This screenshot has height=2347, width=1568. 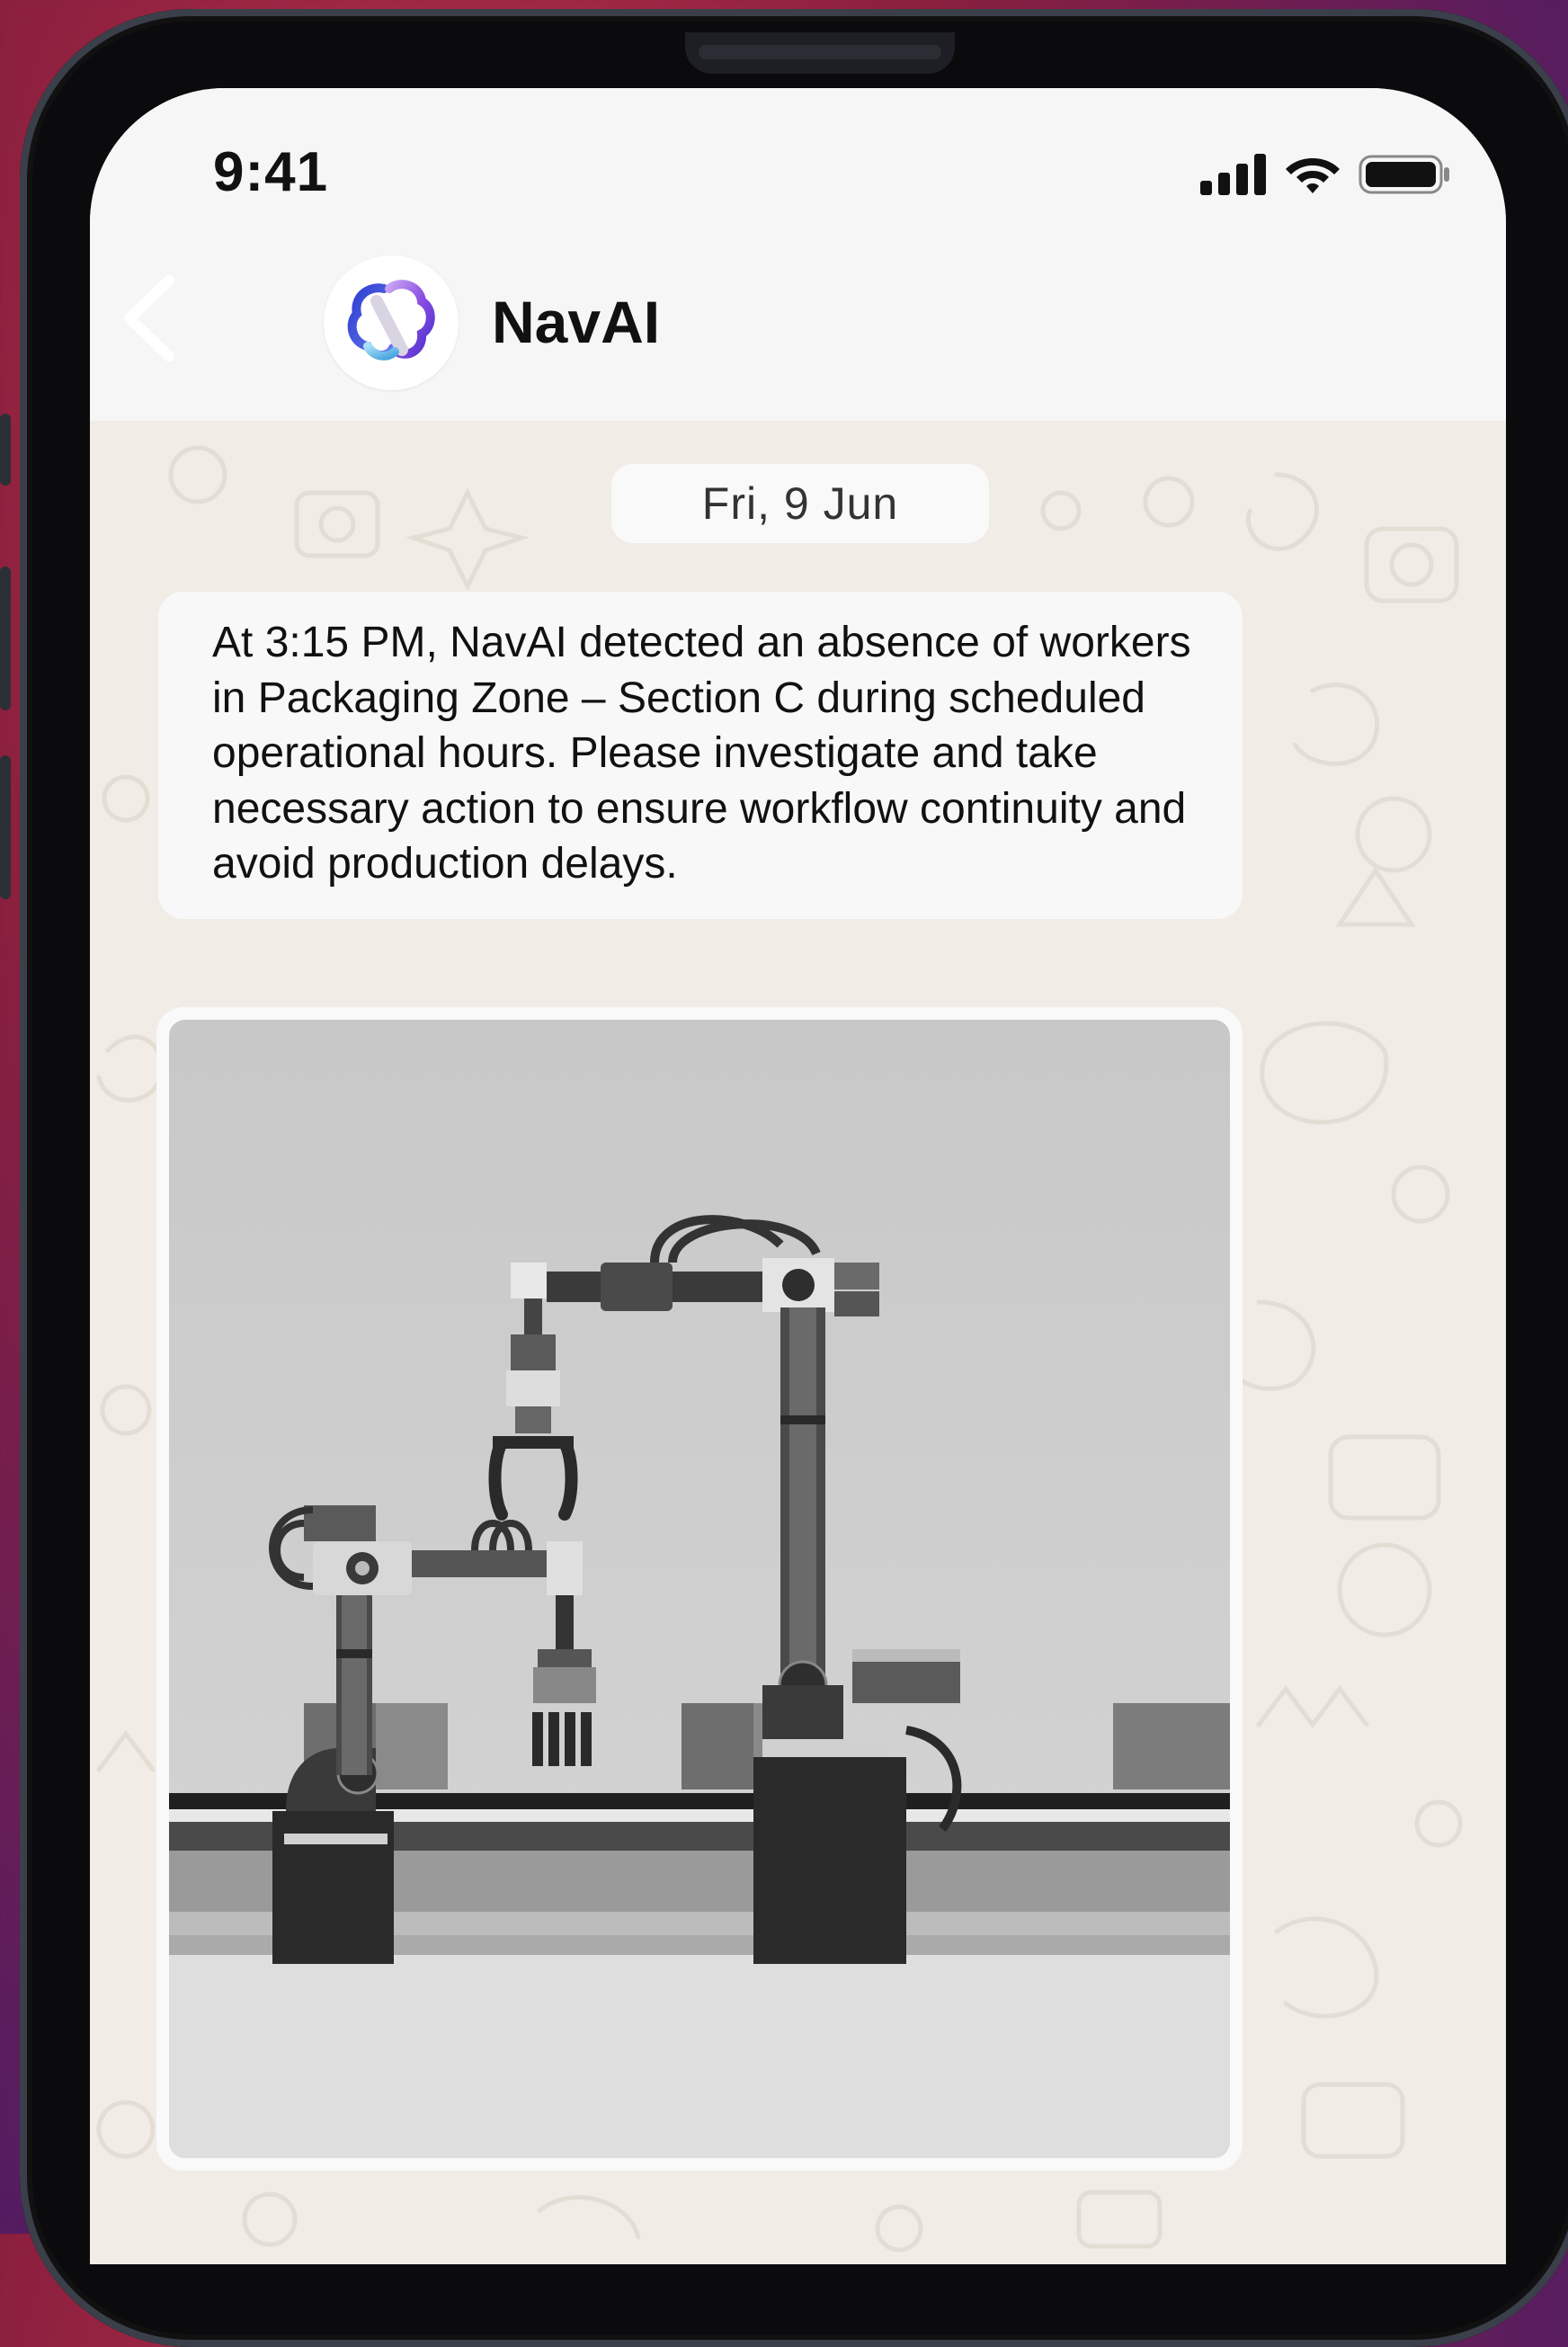 I want to click on chat-header: 9:41 NavAI, so click(x=798, y=254).